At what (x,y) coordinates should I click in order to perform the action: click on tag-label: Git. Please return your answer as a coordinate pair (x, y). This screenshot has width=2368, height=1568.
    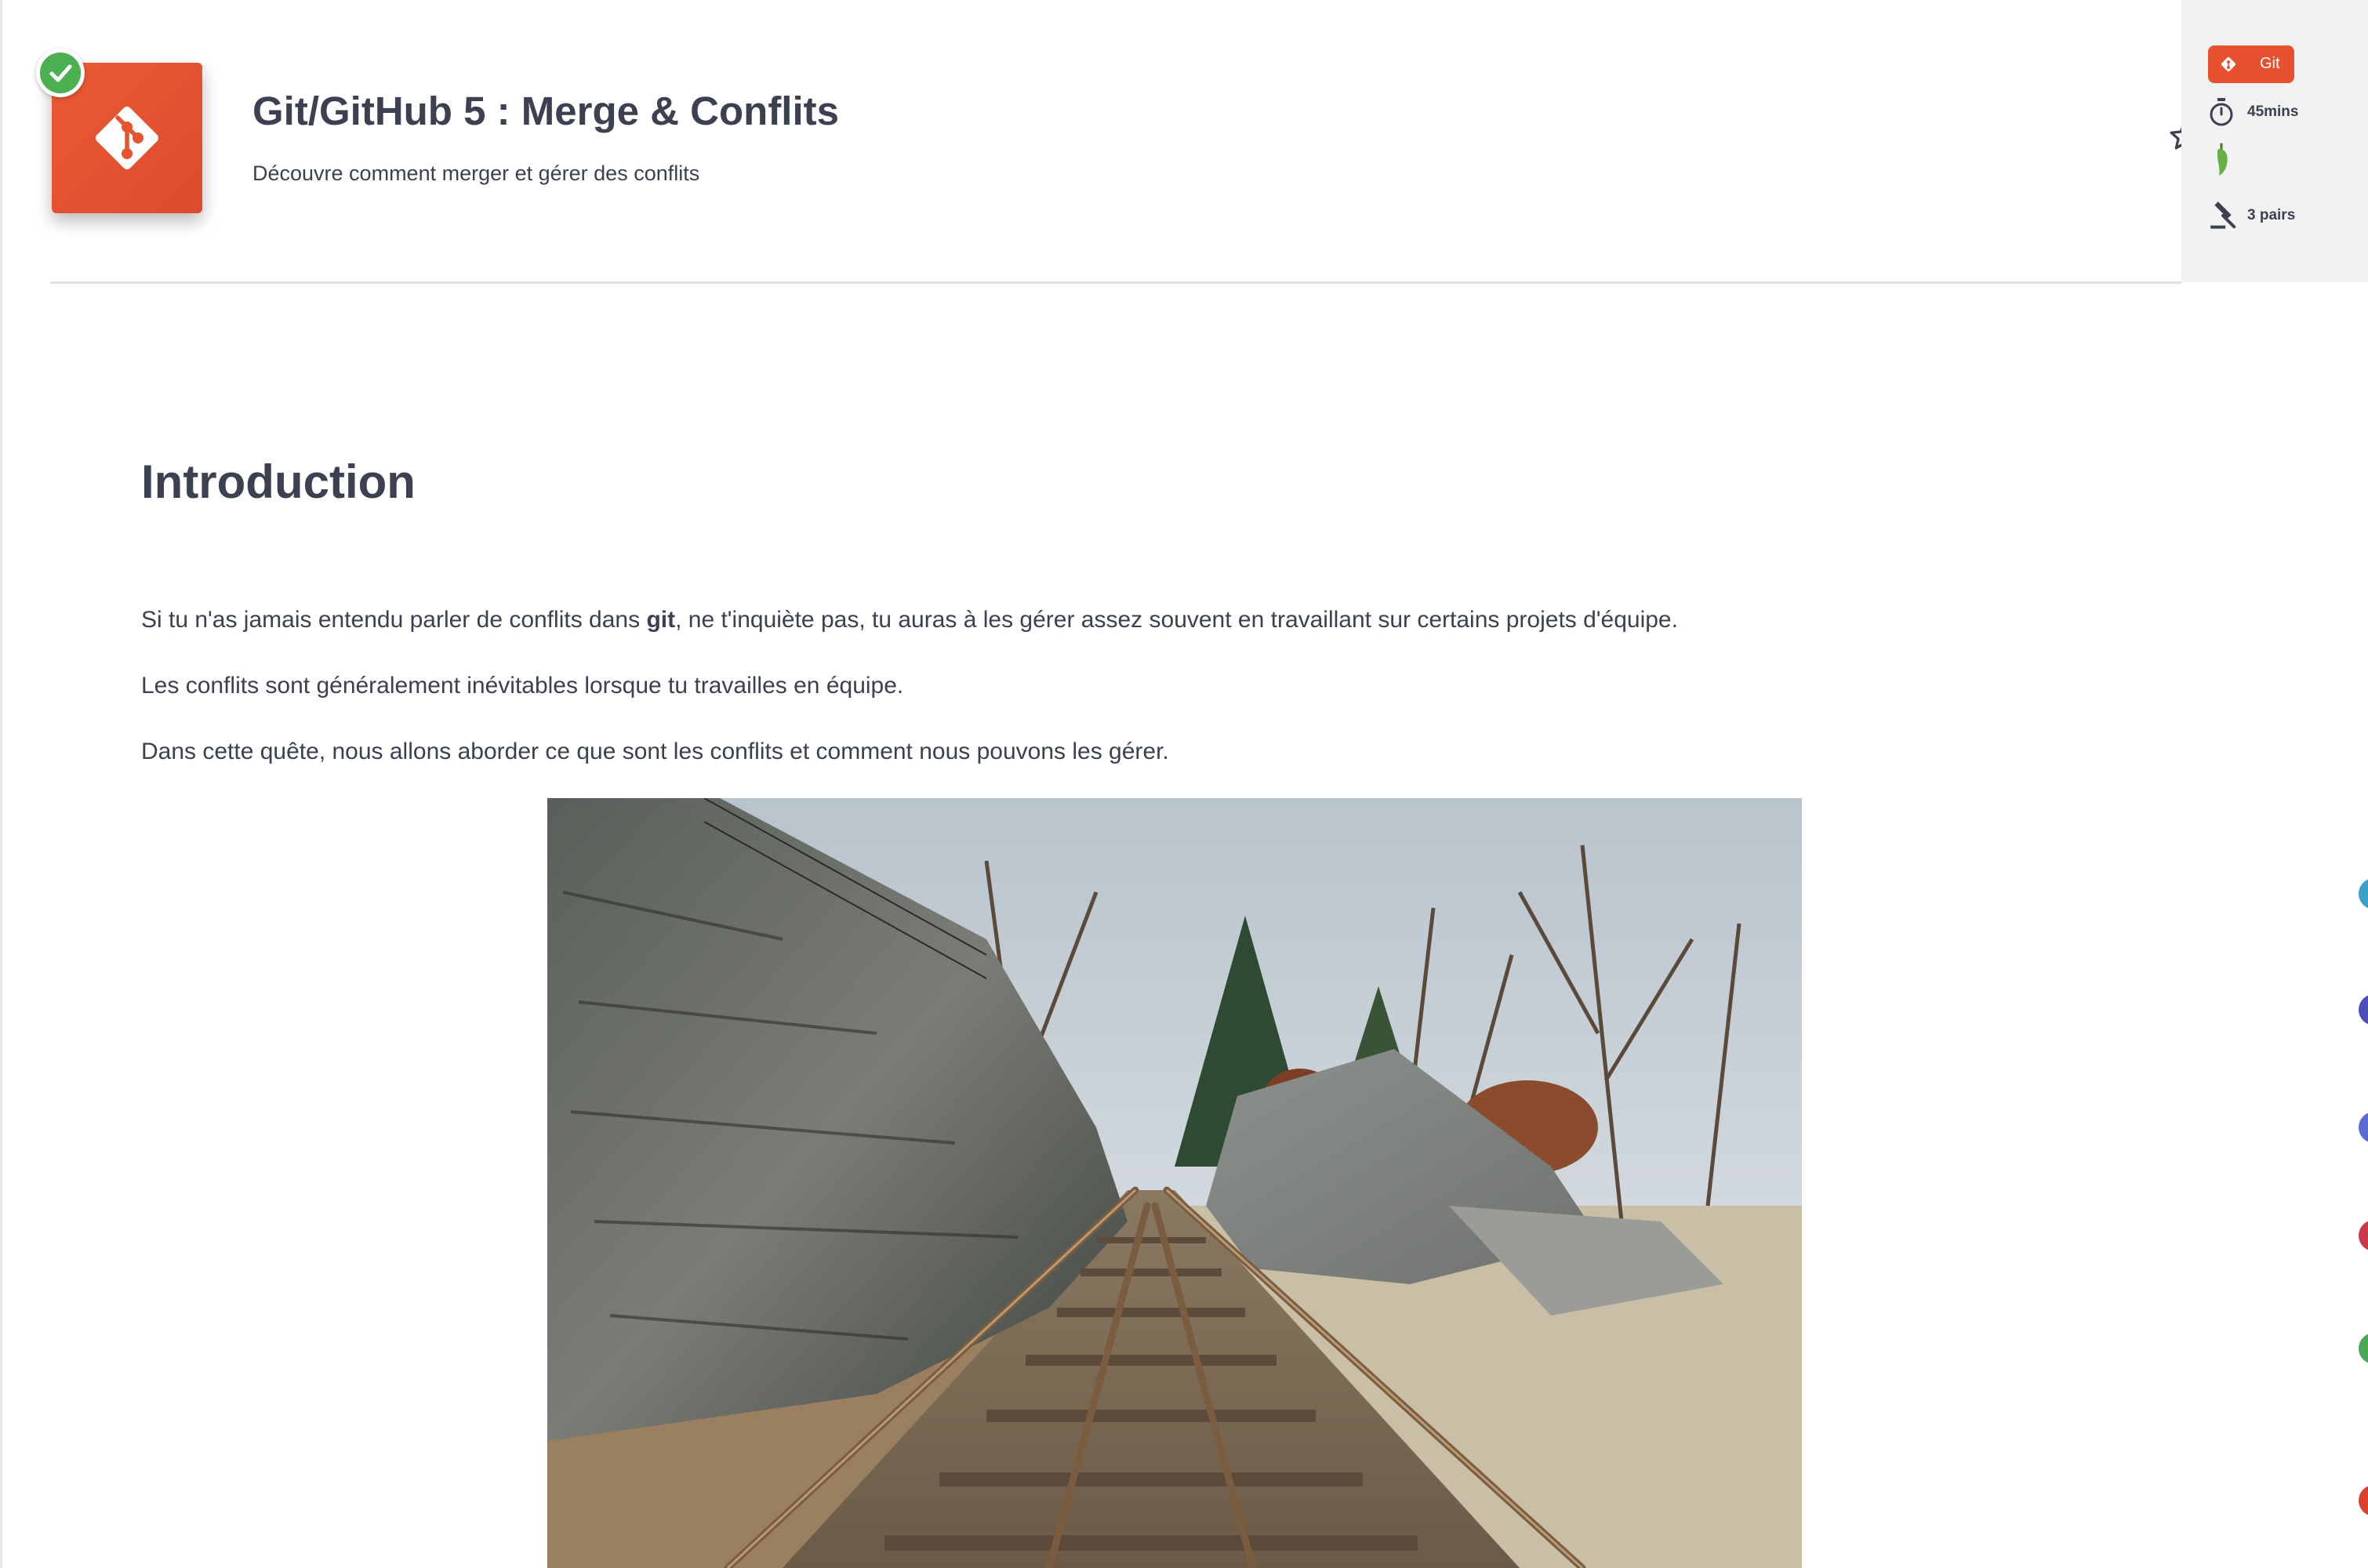
    Looking at the image, I should click on (2270, 63).